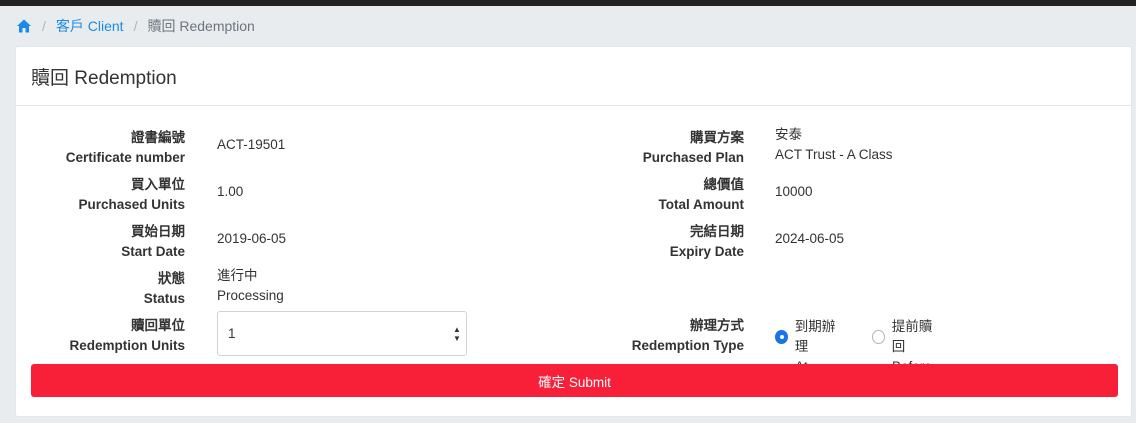  What do you see at coordinates (574, 380) in the screenshot?
I see `submit-button: 確定 Submit` at bounding box center [574, 380].